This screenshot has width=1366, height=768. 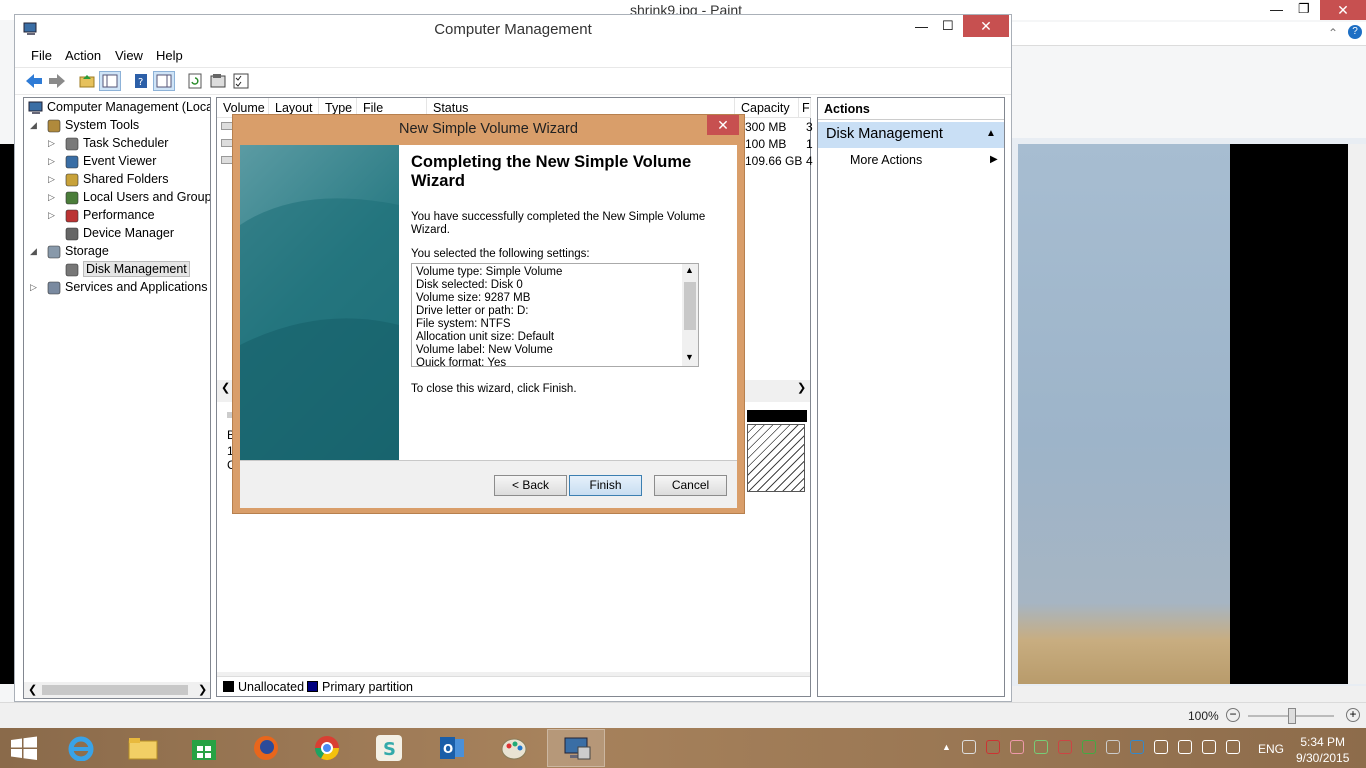 I want to click on column-header-free: F, so click(x=805, y=108).